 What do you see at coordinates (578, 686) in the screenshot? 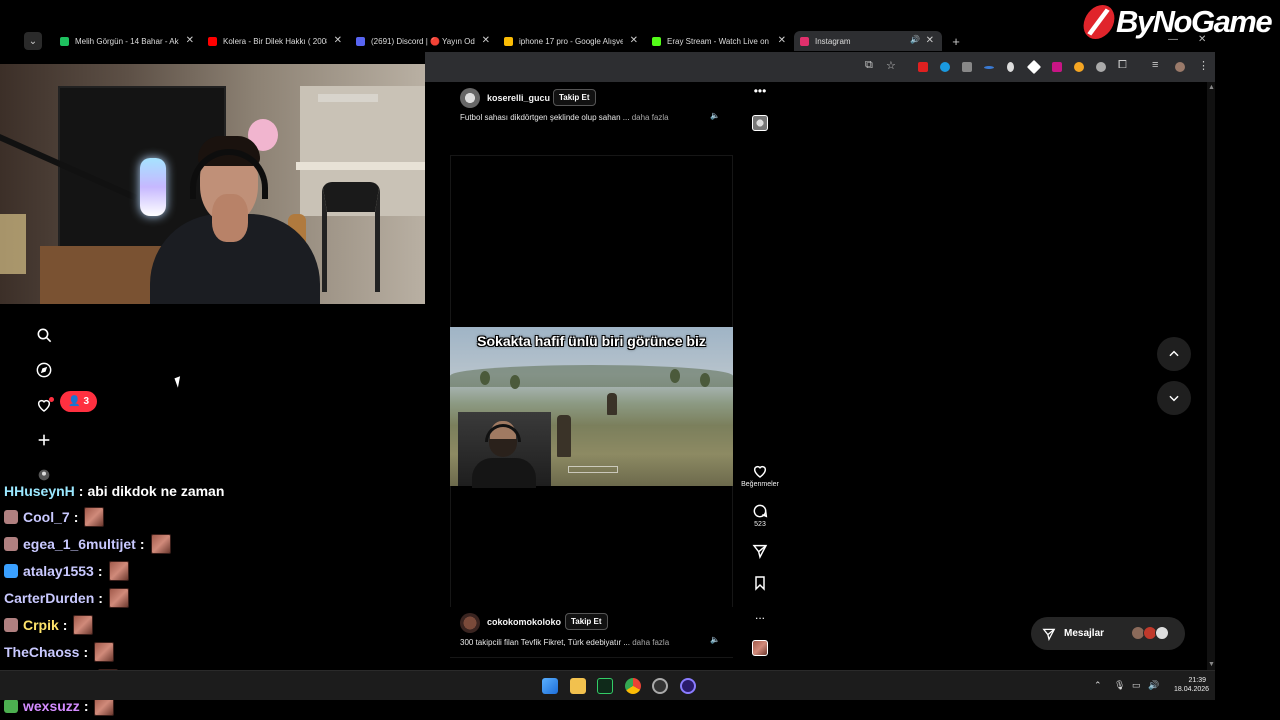
I see `file-explorer-icon` at bounding box center [578, 686].